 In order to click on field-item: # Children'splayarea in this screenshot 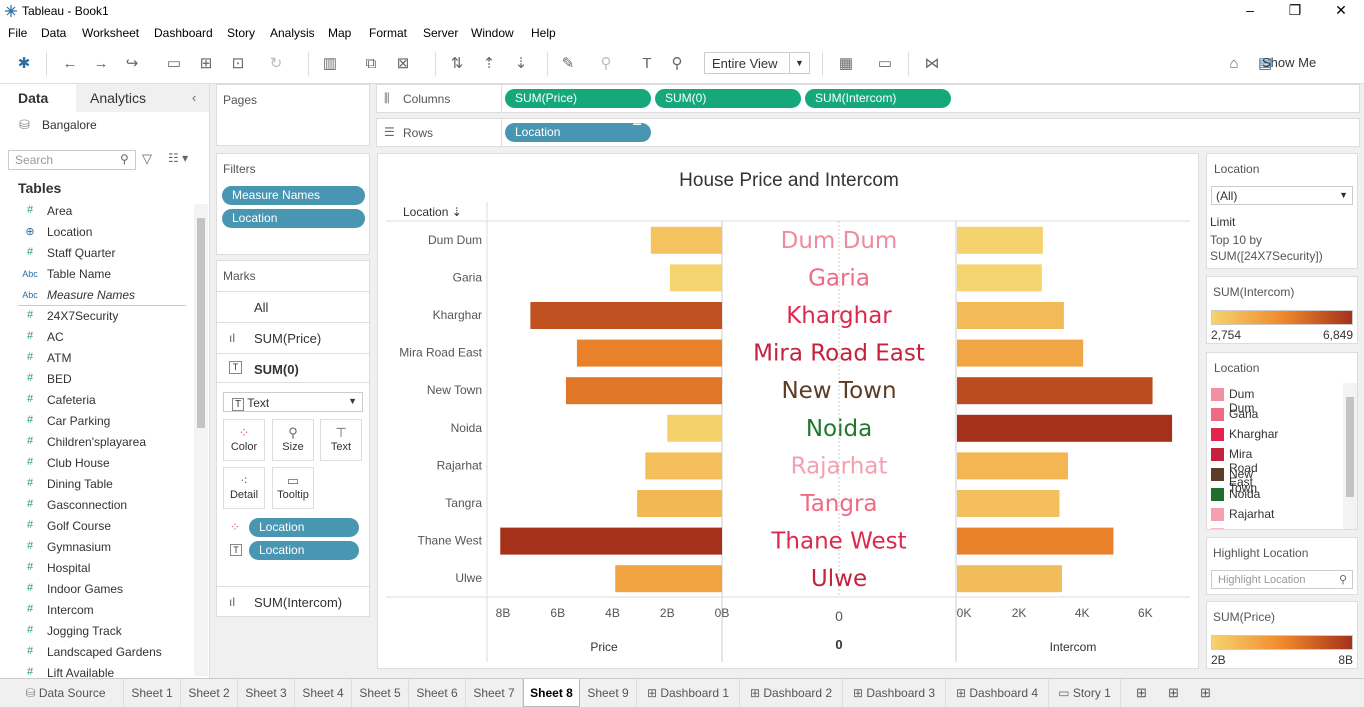, I will do `click(95, 442)`.